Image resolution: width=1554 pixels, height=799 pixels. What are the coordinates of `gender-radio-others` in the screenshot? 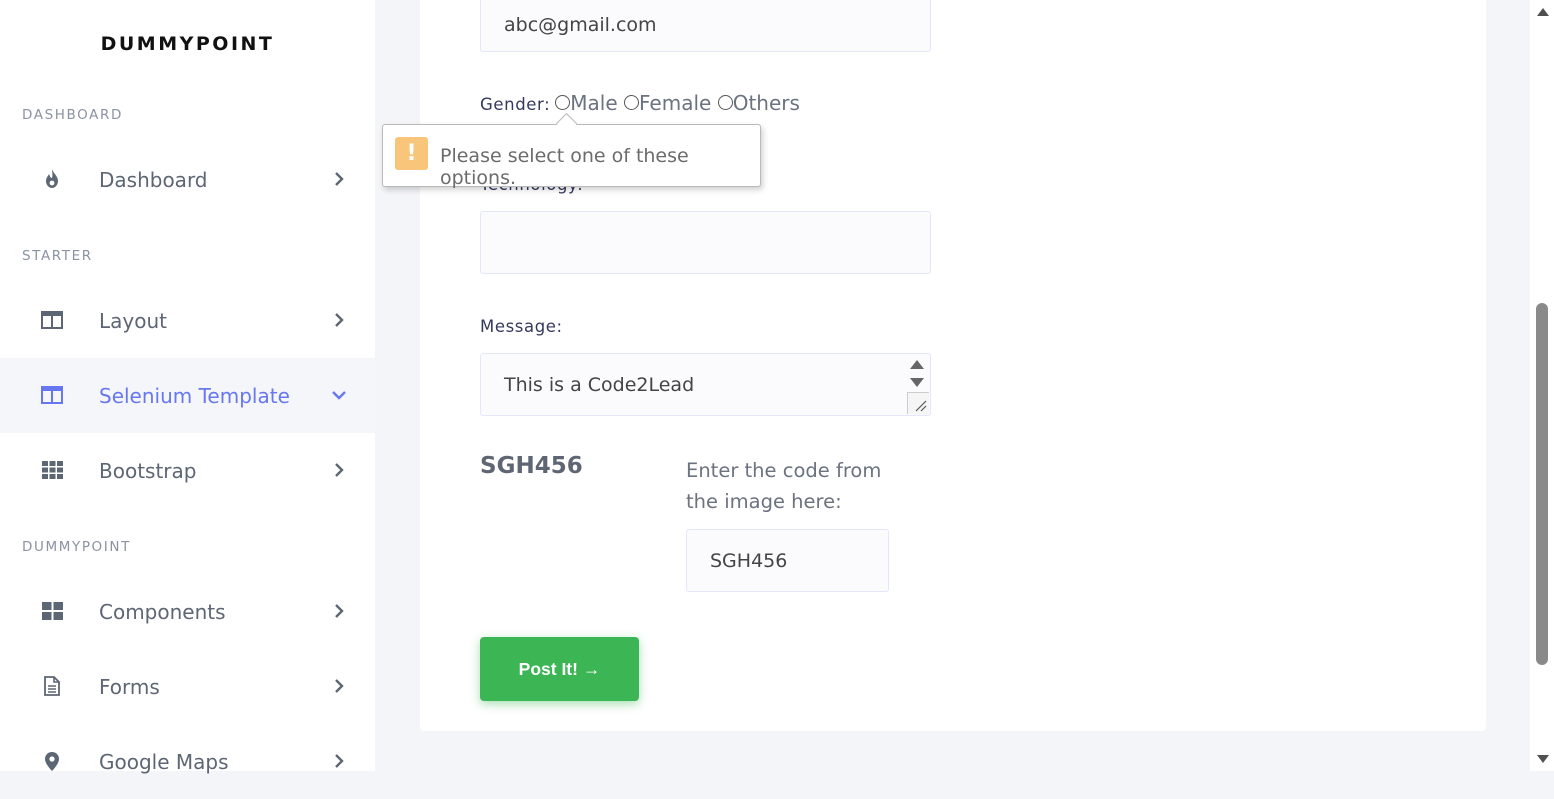 It's located at (725, 102).